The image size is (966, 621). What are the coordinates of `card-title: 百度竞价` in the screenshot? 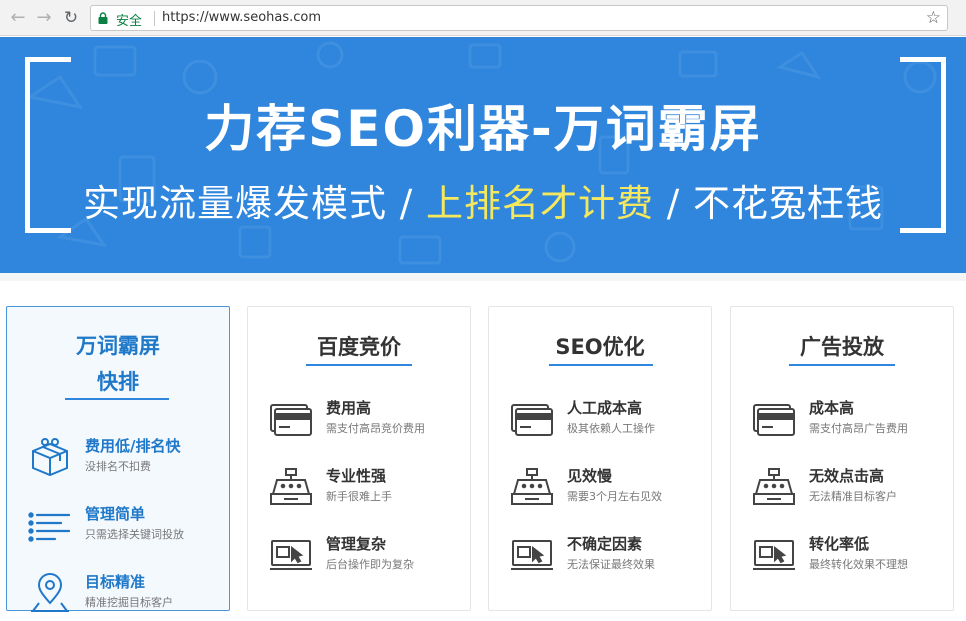 It's located at (359, 347).